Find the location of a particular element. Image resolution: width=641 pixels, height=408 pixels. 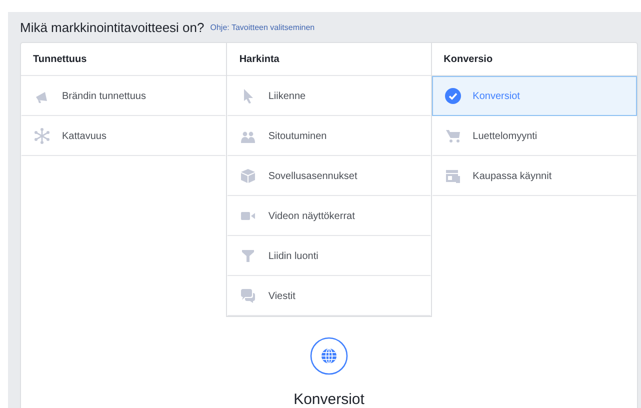

question-heading: Mikä markkinointitavoitteesi on? is located at coordinates (112, 27).